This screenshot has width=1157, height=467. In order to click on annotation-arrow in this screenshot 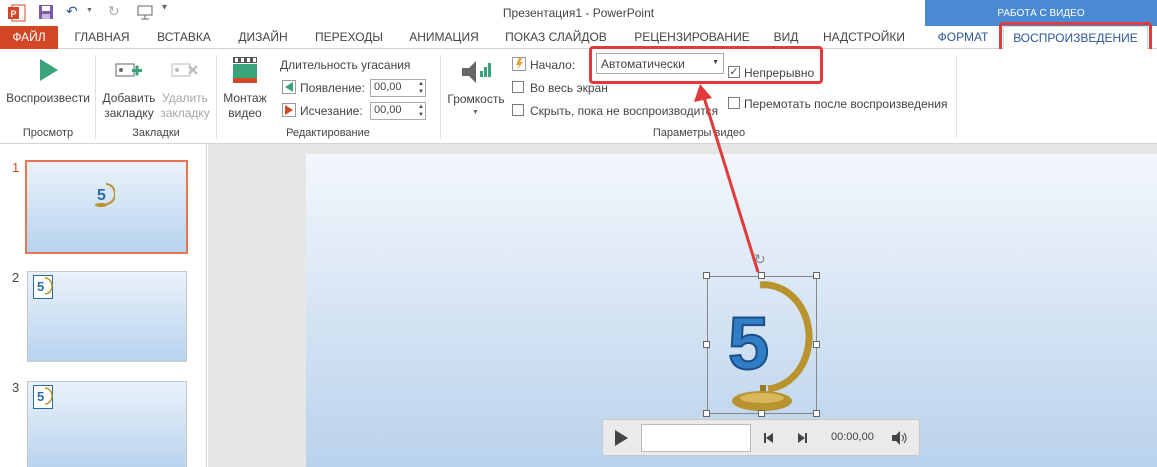, I will do `click(727, 178)`.